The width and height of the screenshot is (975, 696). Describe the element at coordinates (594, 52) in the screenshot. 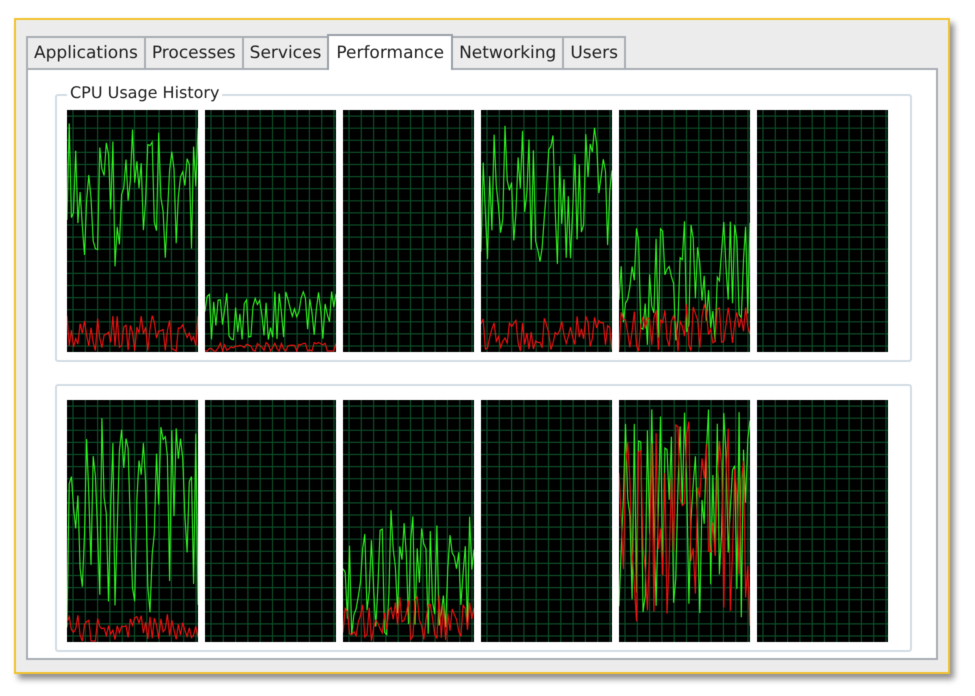

I see `tab: Users` at that location.